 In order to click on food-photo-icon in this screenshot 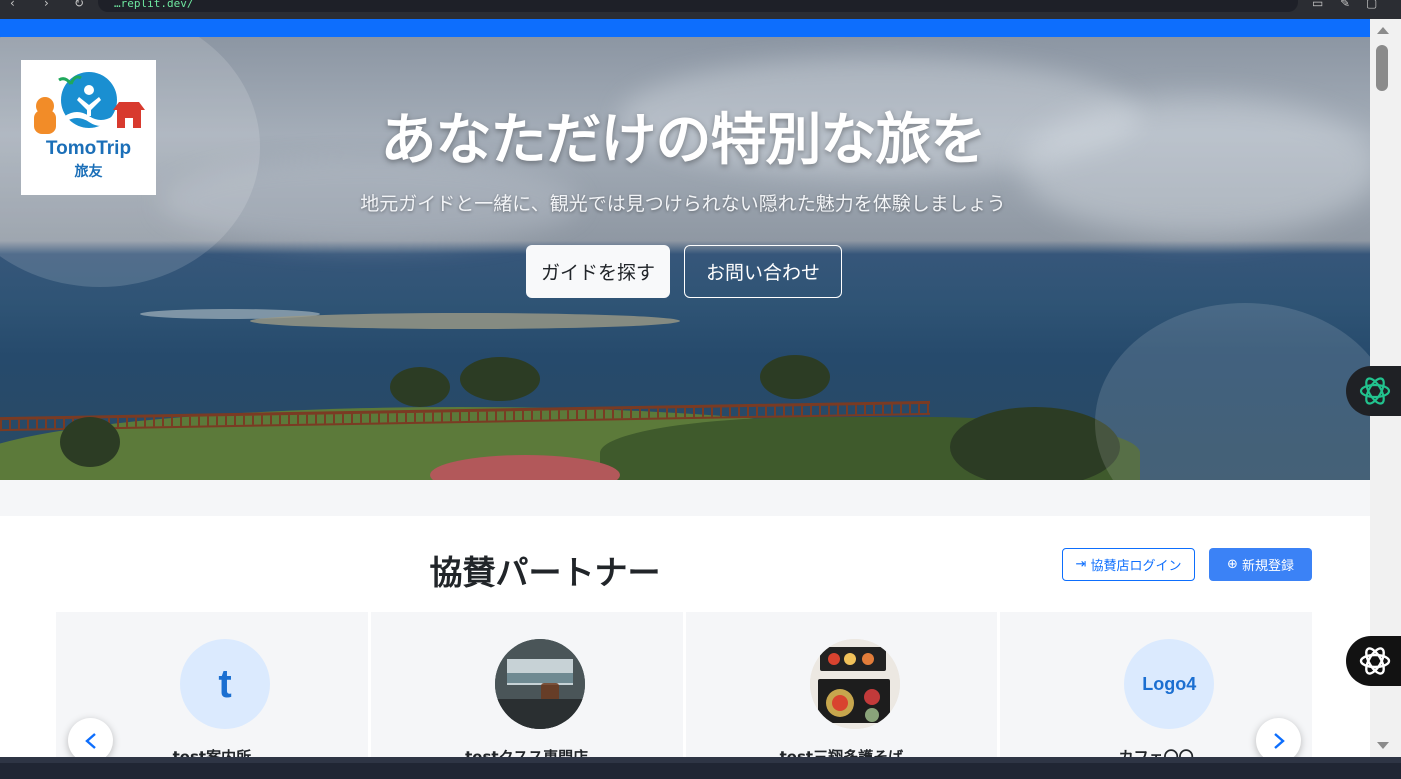, I will do `click(854, 684)`.